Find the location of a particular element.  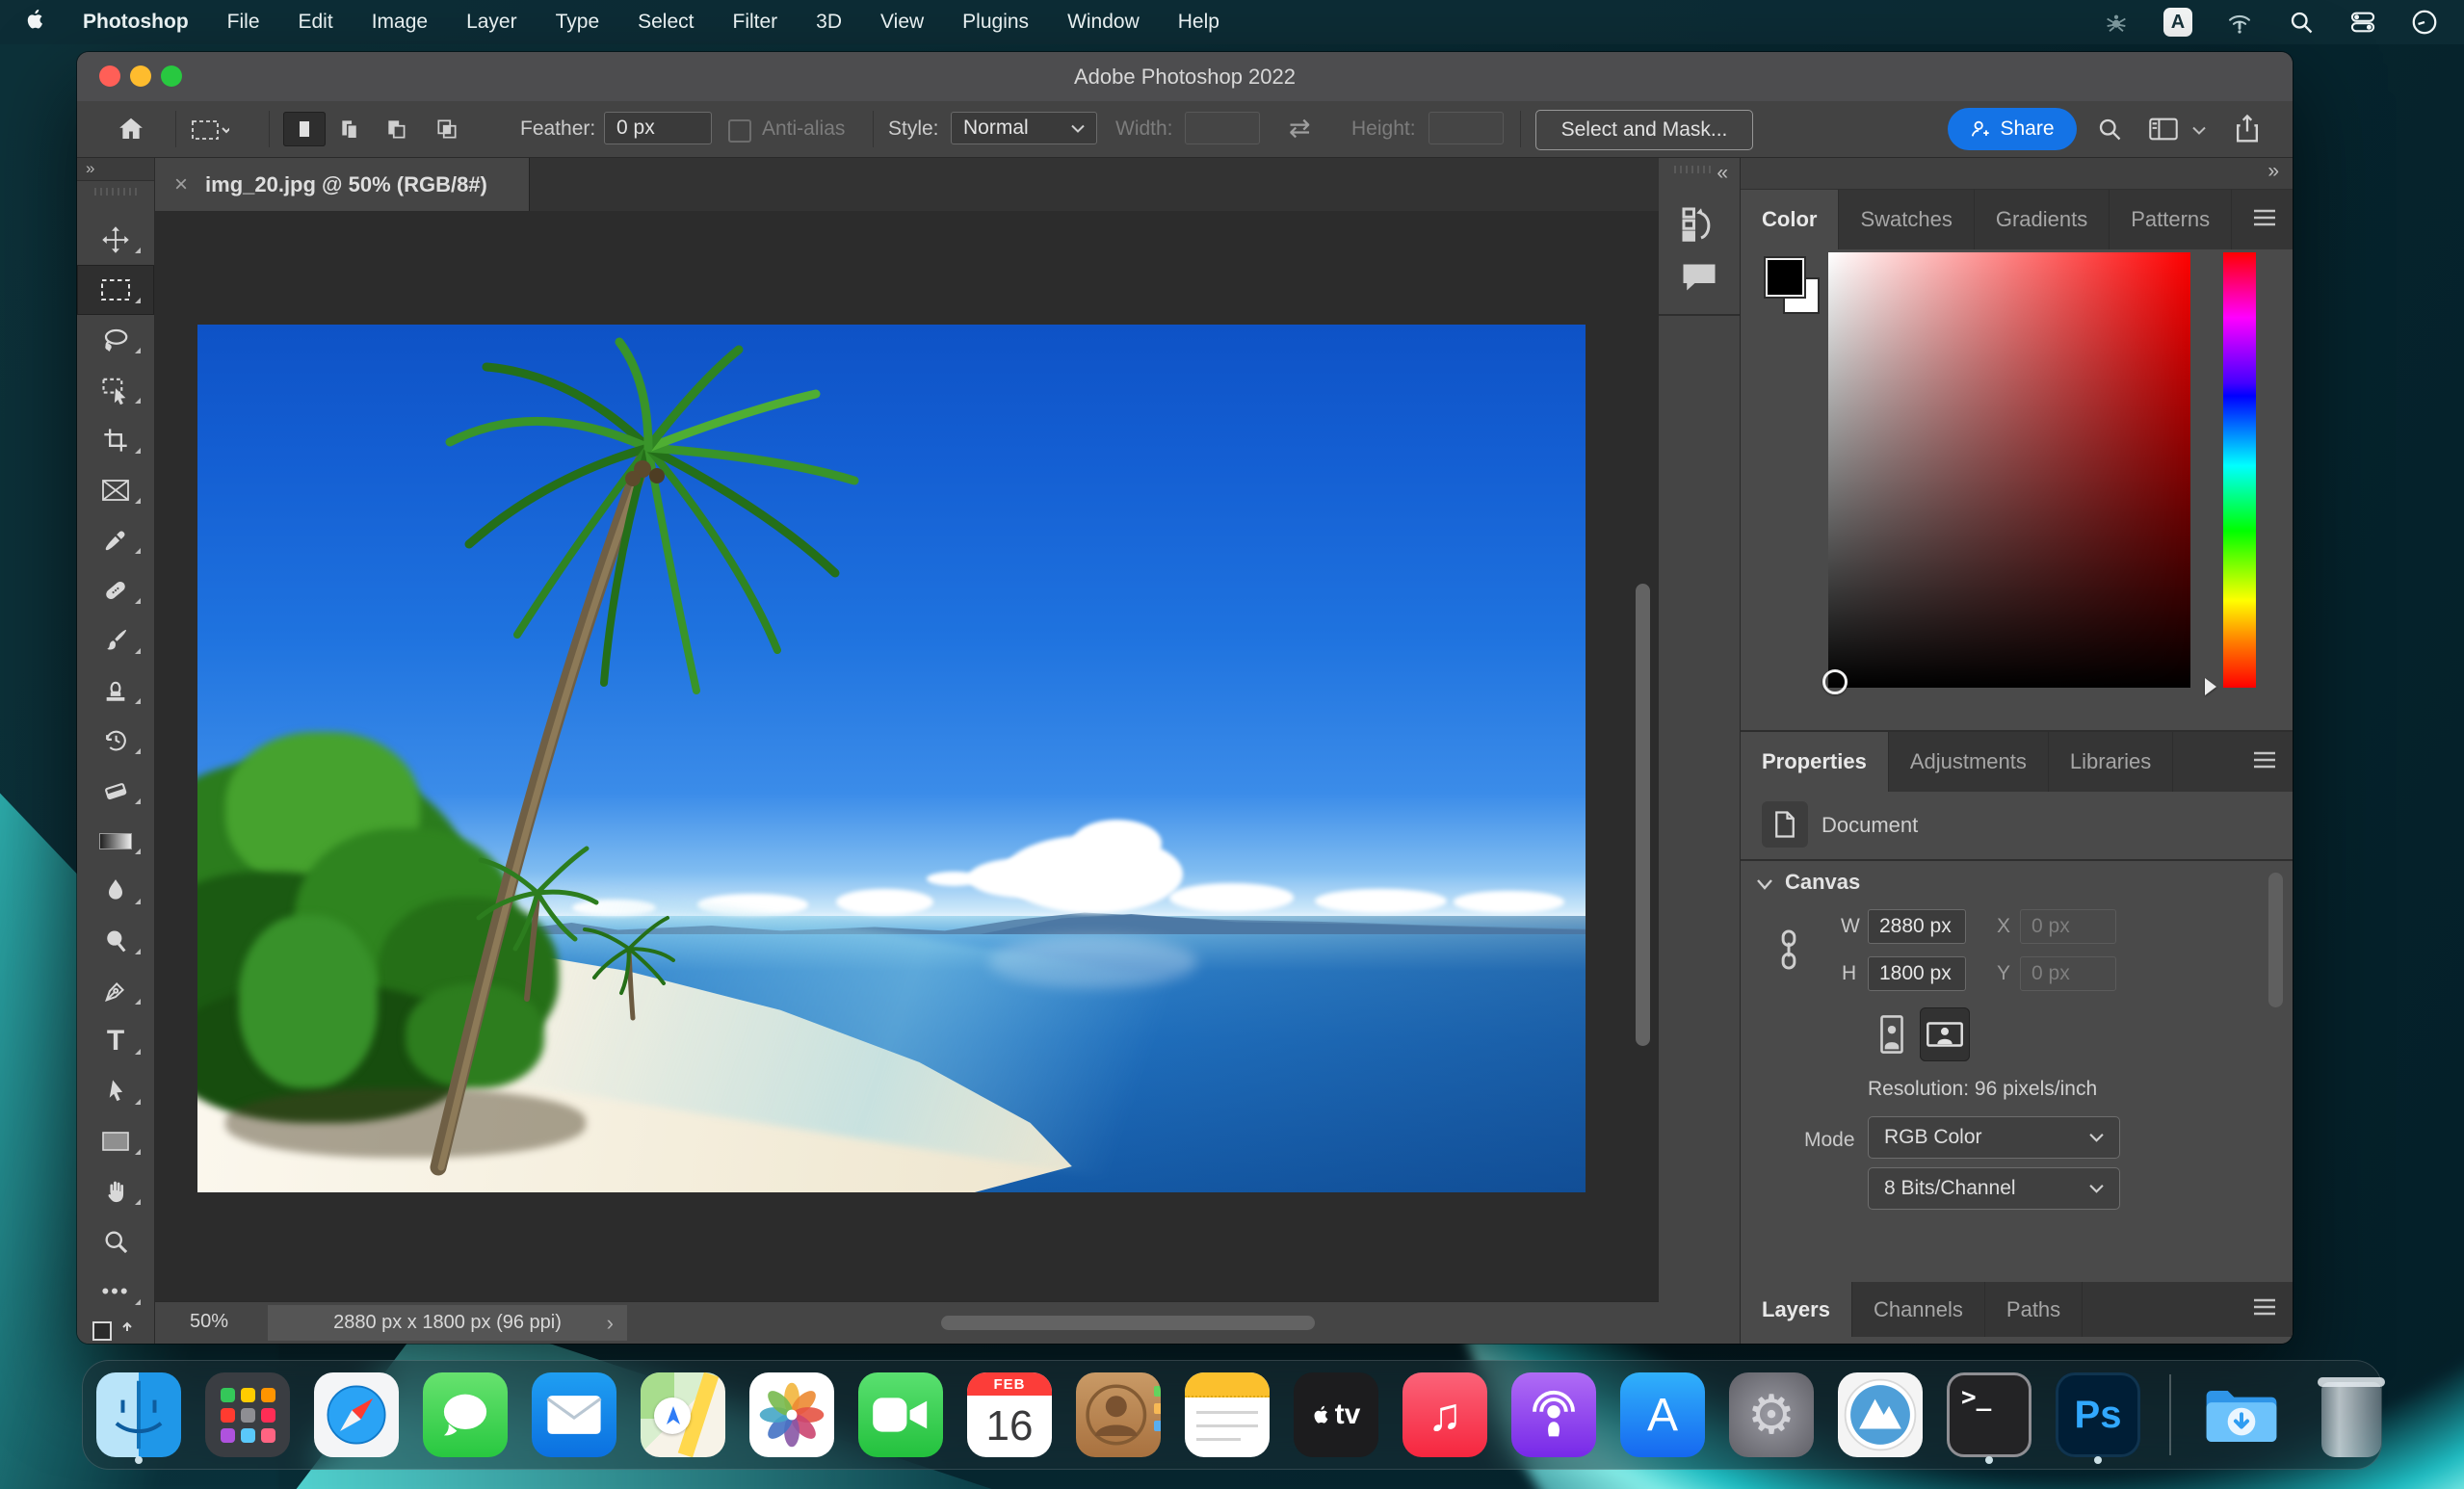

zoom-level: 50% is located at coordinates (209, 1322).